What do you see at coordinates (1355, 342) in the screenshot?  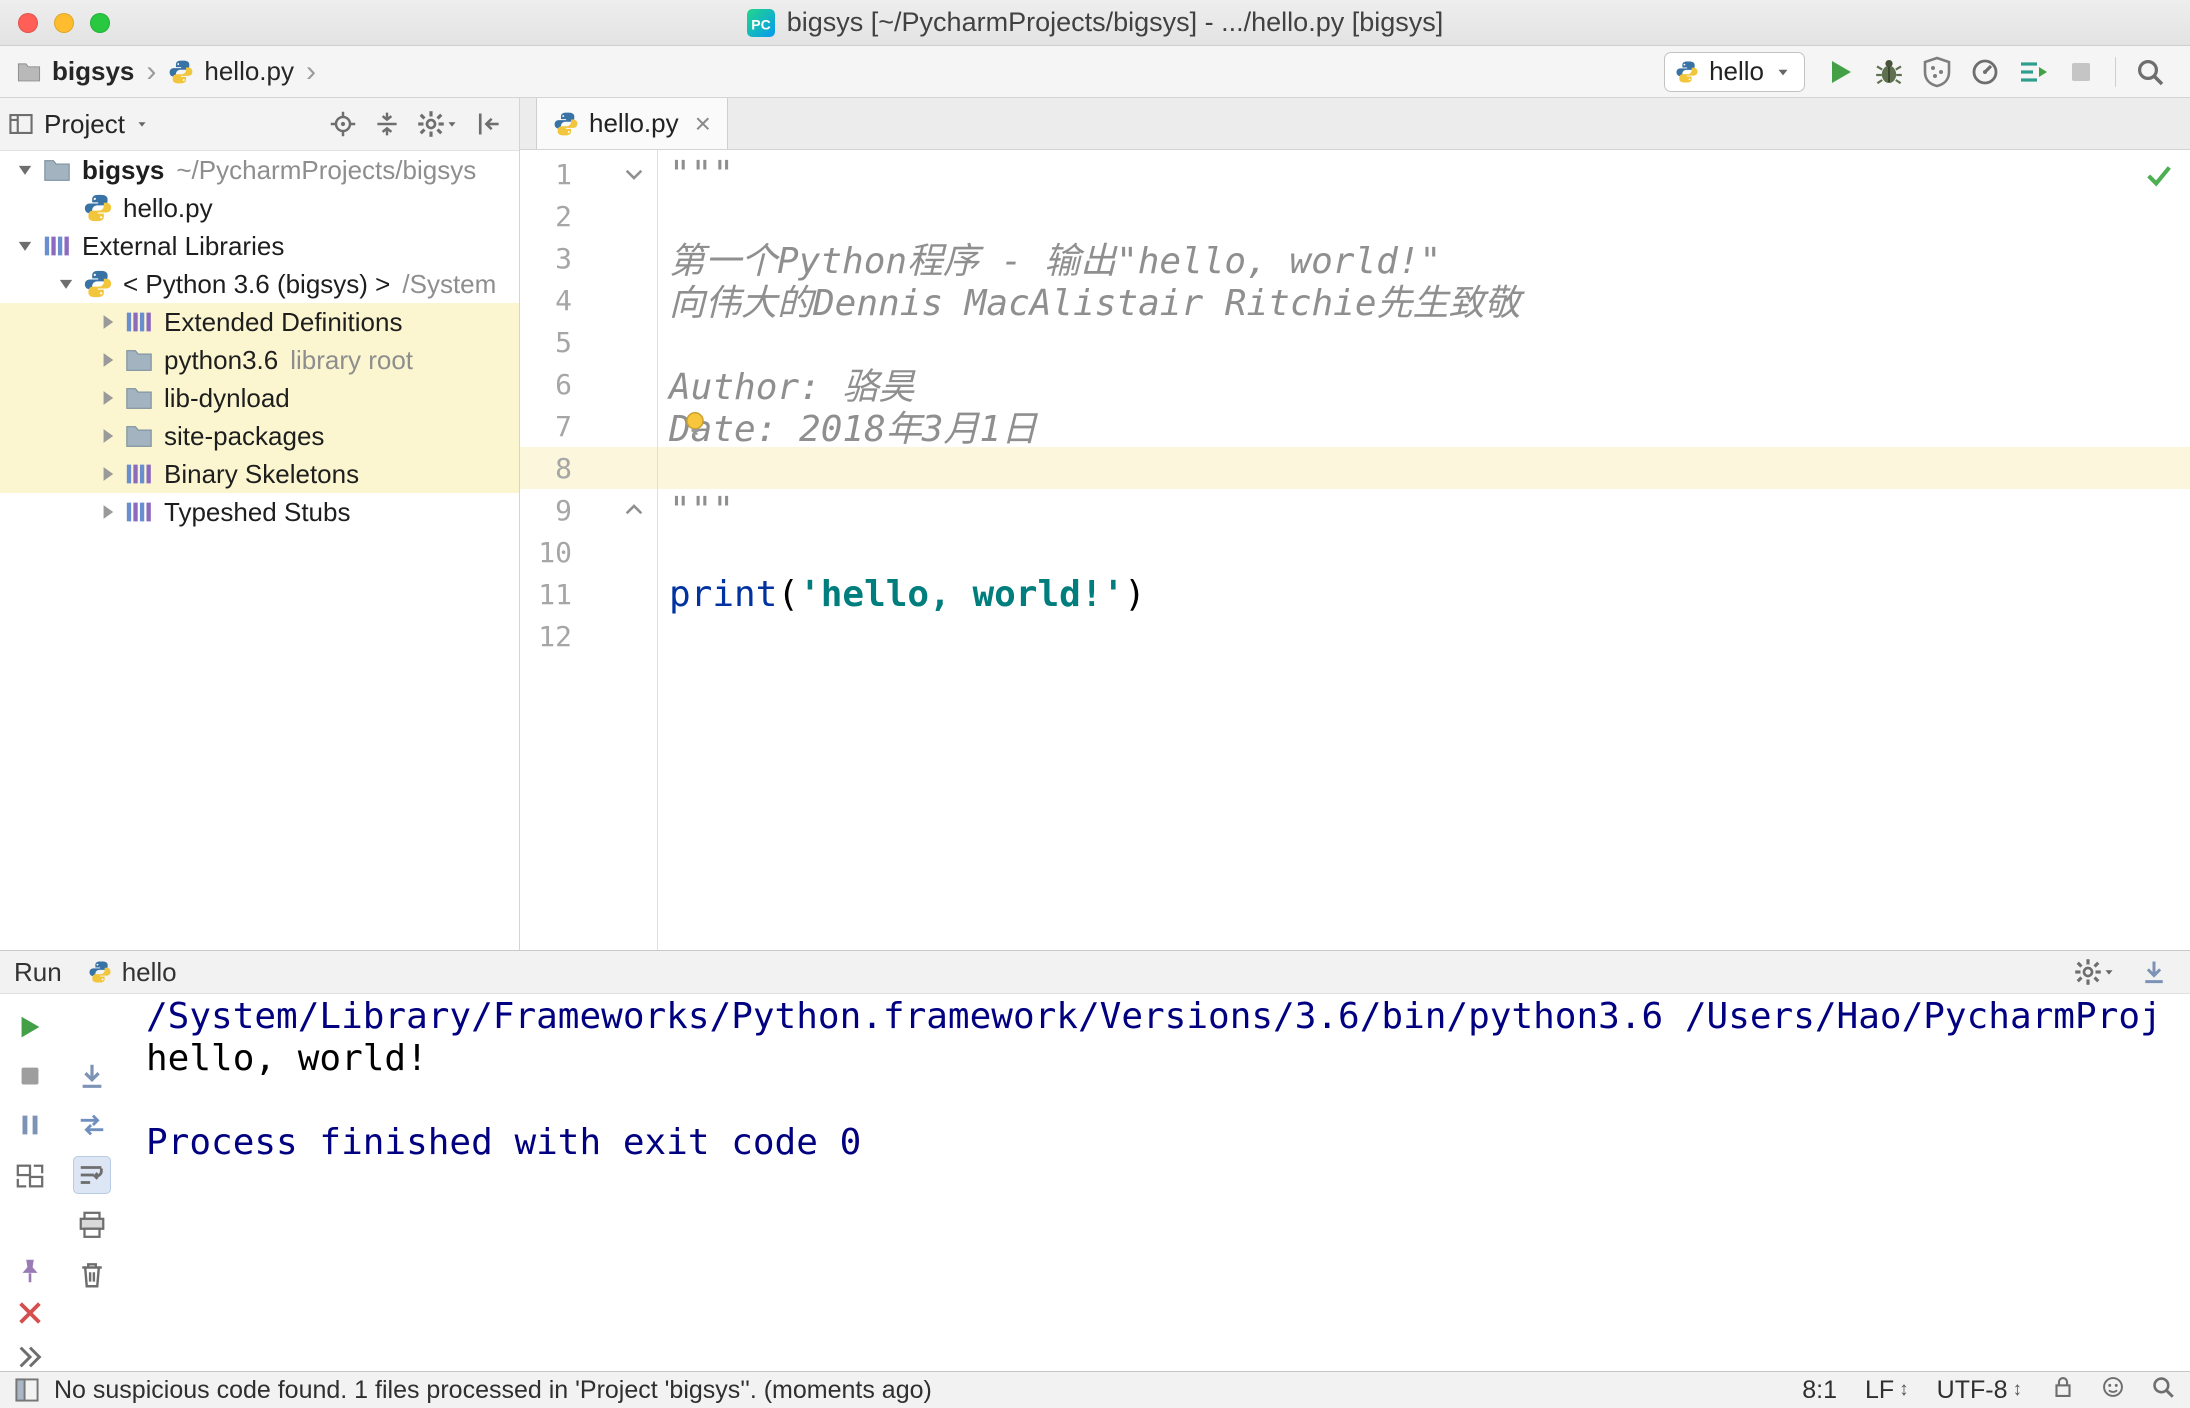 I see `code-line-5: 5` at bounding box center [1355, 342].